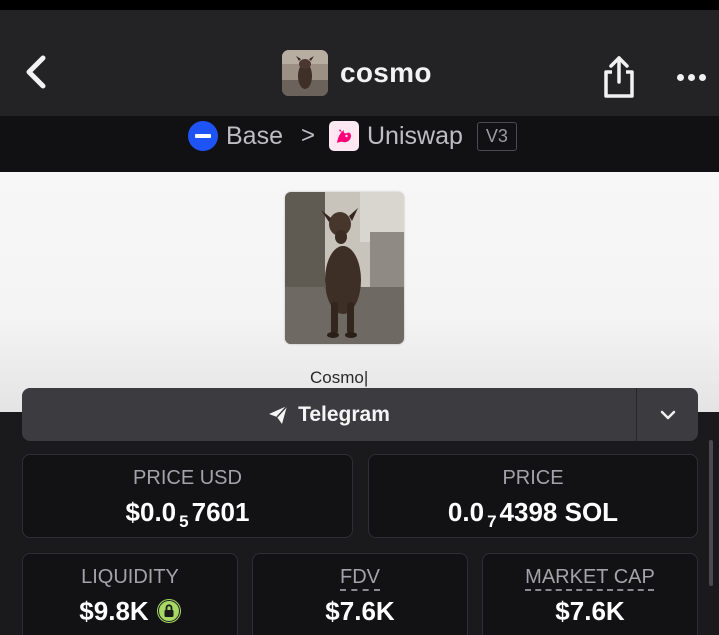 The width and height of the screenshot is (719, 635). What do you see at coordinates (590, 594) in the screenshot?
I see `market-cap-card: MARKET CAP $7.6K` at bounding box center [590, 594].